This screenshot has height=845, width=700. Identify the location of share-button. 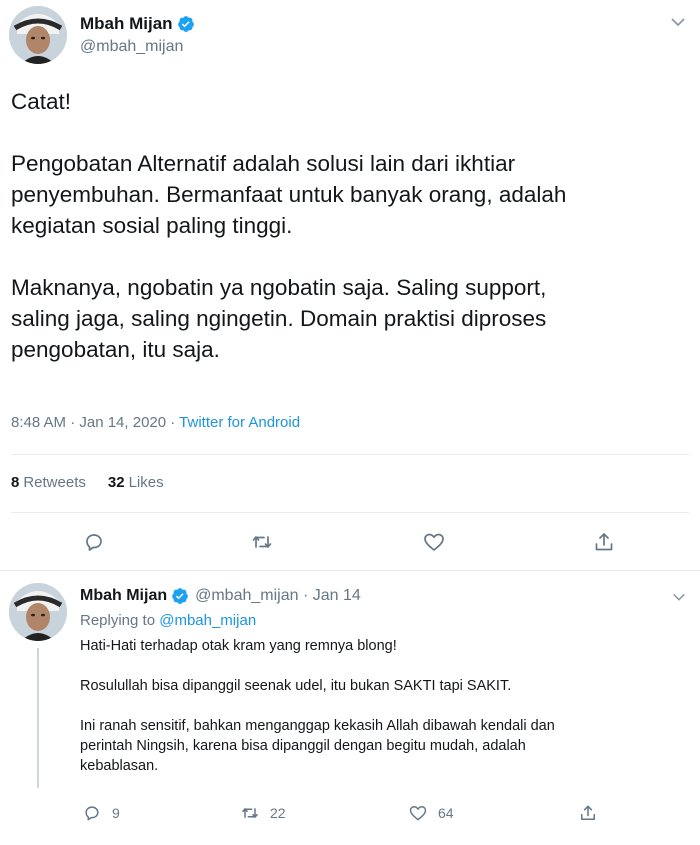
(593, 813).